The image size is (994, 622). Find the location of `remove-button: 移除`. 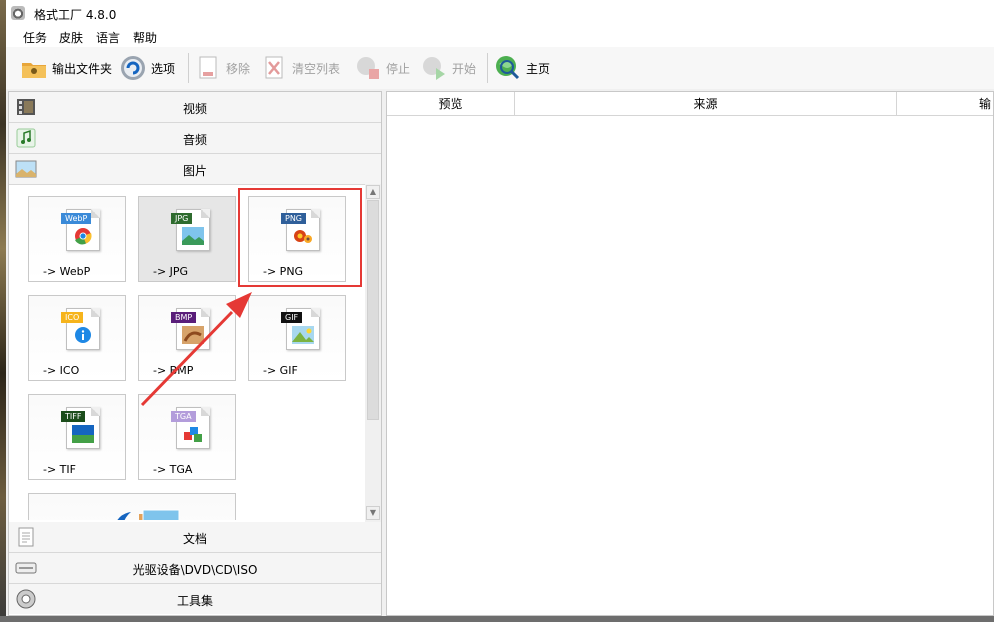

remove-button: 移除 is located at coordinates (222, 68).